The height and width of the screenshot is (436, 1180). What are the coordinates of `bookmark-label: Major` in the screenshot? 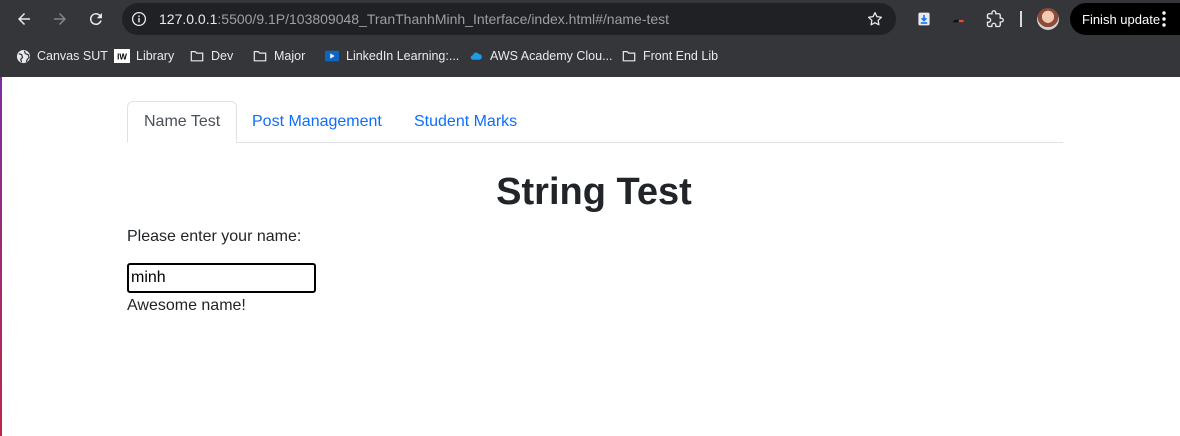 It's located at (290, 56).